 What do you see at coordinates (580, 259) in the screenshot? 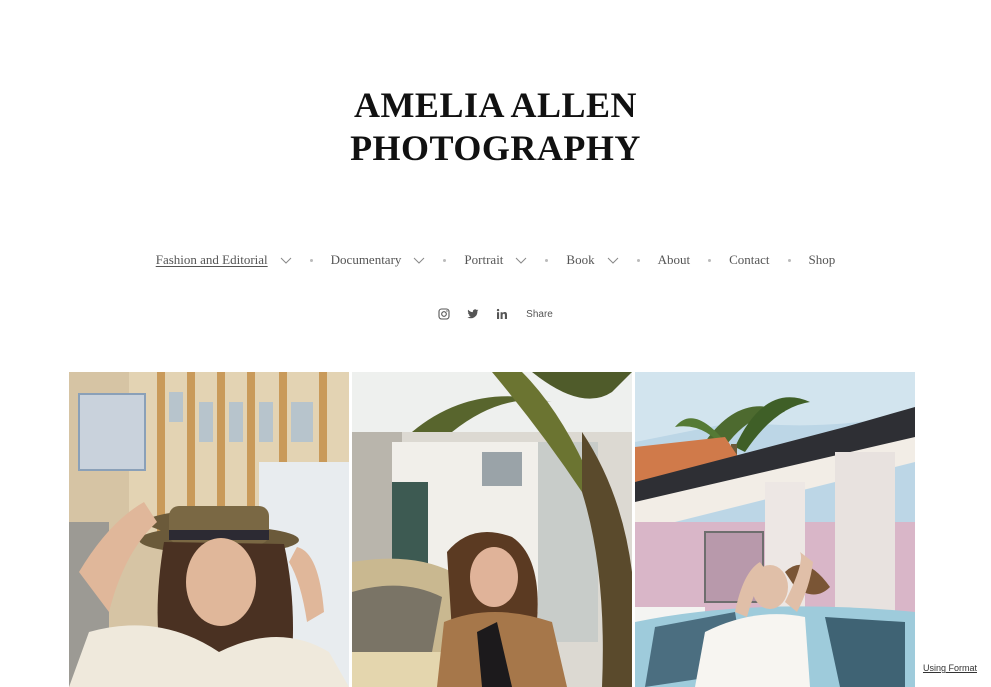
I see `nav-item-label: Book` at bounding box center [580, 259].